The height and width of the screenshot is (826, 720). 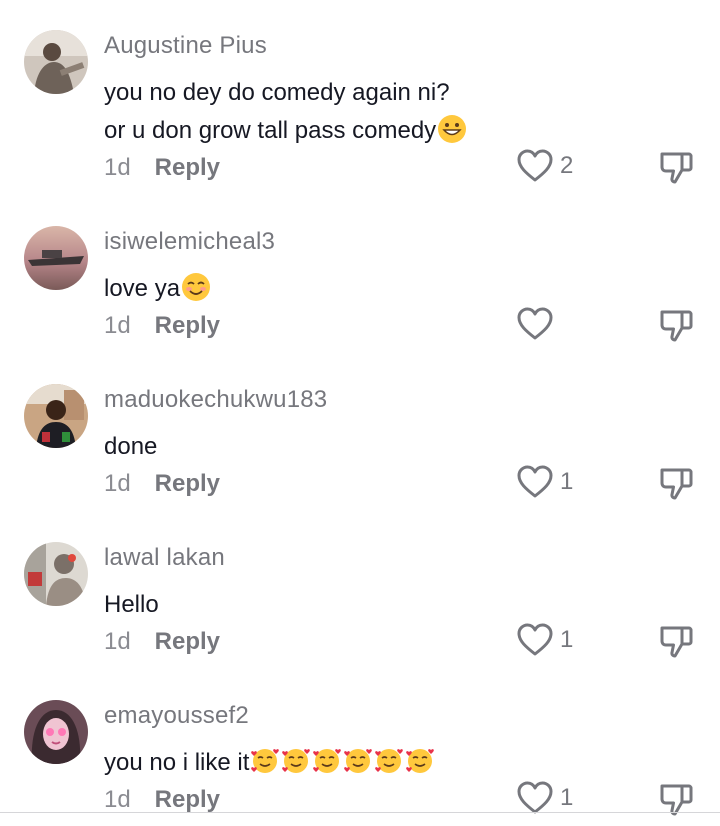 I want to click on comment-line: you no i like it, so click(x=269, y=763).